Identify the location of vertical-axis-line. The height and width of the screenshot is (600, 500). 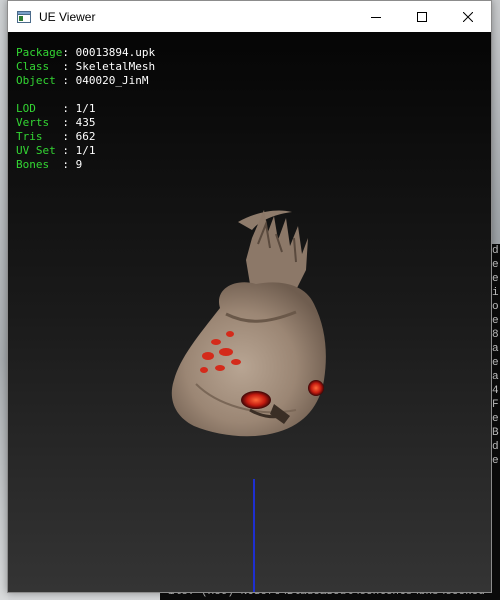
(254, 535).